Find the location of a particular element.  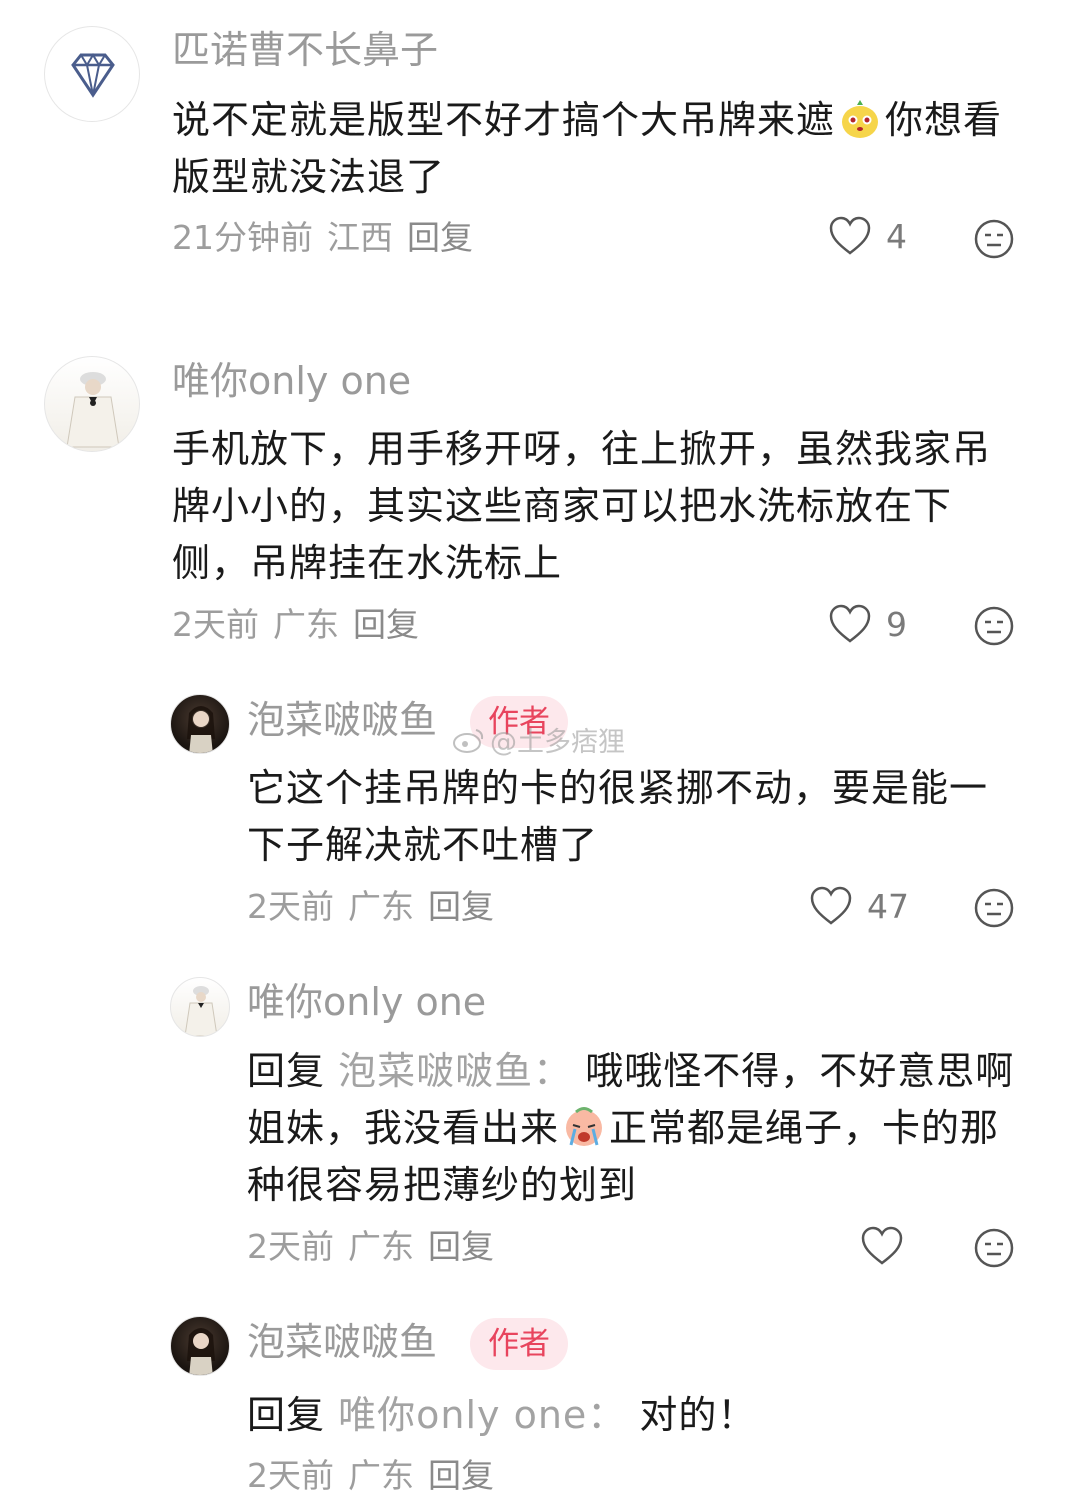

reply-target-user: 泡菜啵啵鱼： is located at coordinates (455, 1071).